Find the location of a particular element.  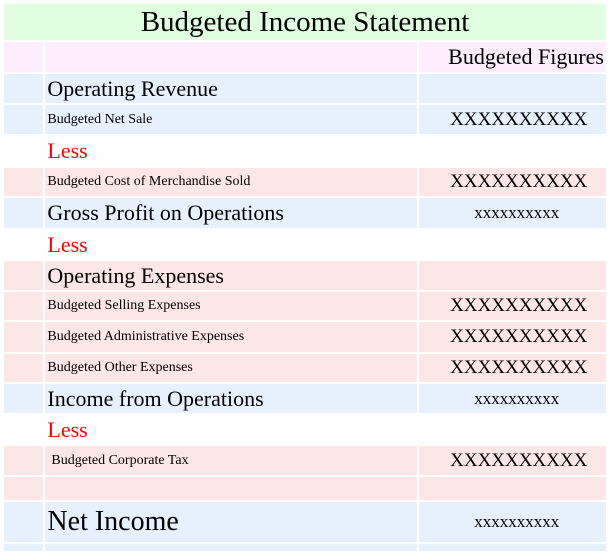

table-row: Budgeted Other Expenses XXXXXXXXXX is located at coordinates (305, 368).